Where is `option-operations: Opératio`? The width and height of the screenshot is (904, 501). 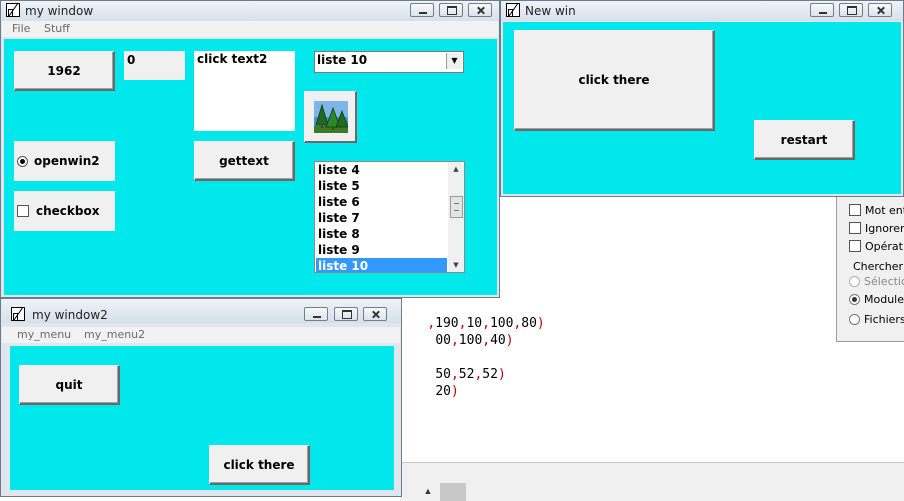 option-operations: Opératio is located at coordinates (876, 248).